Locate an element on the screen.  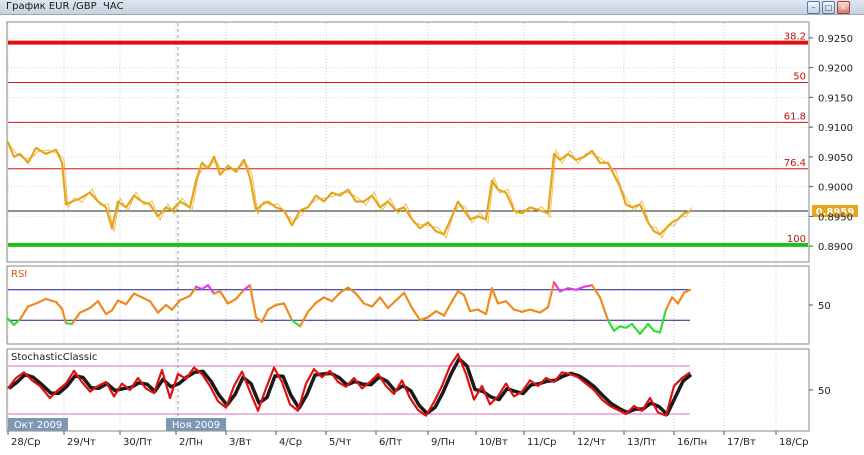
fib-level-label: 100 is located at coordinates (796, 239).